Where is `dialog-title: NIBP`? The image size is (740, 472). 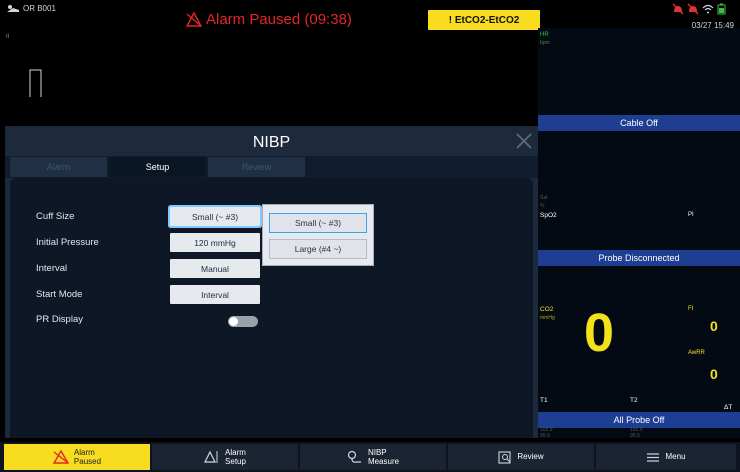
dialog-title: NIBP is located at coordinates (271, 142).